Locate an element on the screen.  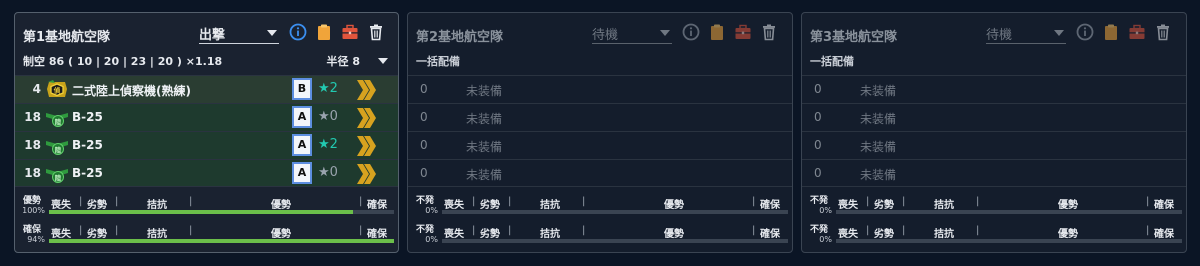
air-state-label: 確保 94% is located at coordinates (33, 234).